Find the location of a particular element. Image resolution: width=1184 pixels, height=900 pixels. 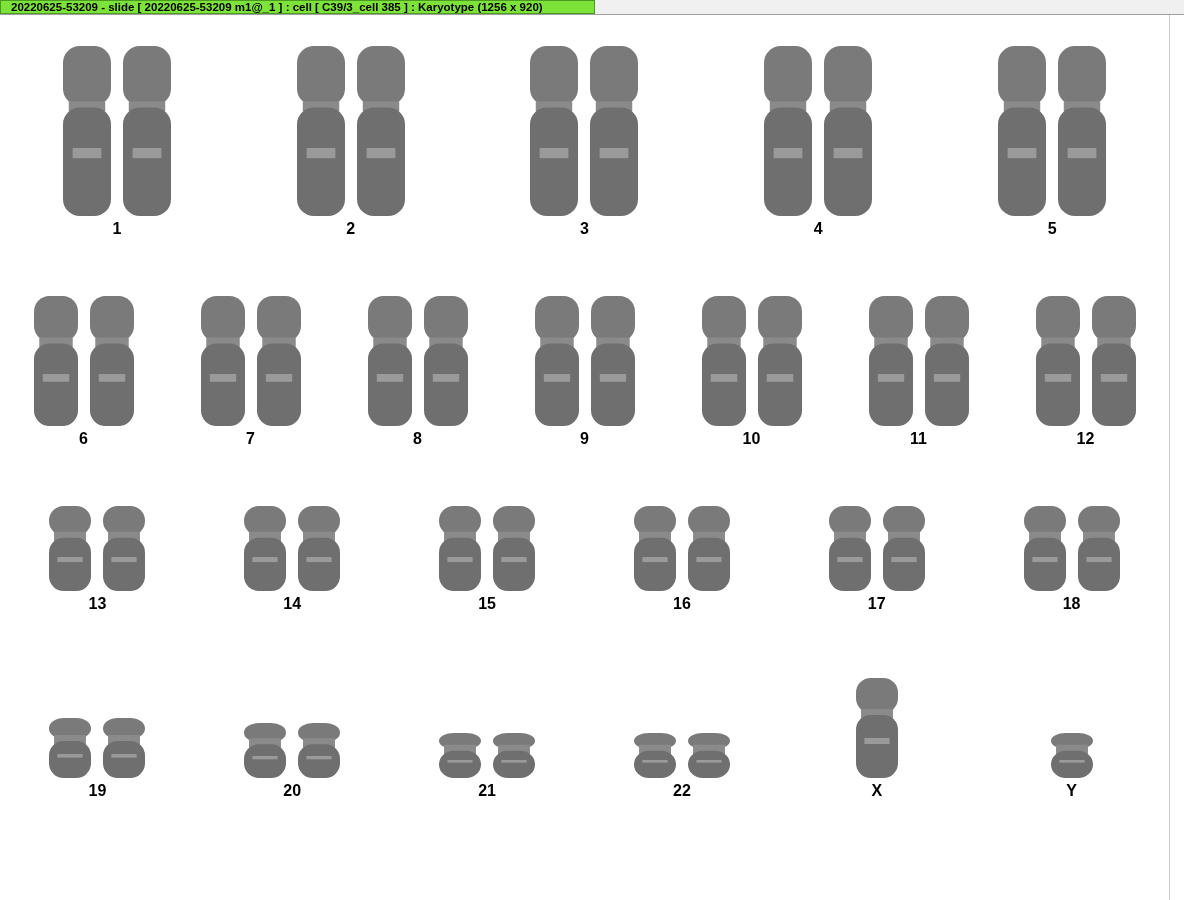

chromosome-label: 6 is located at coordinates (83, 439).